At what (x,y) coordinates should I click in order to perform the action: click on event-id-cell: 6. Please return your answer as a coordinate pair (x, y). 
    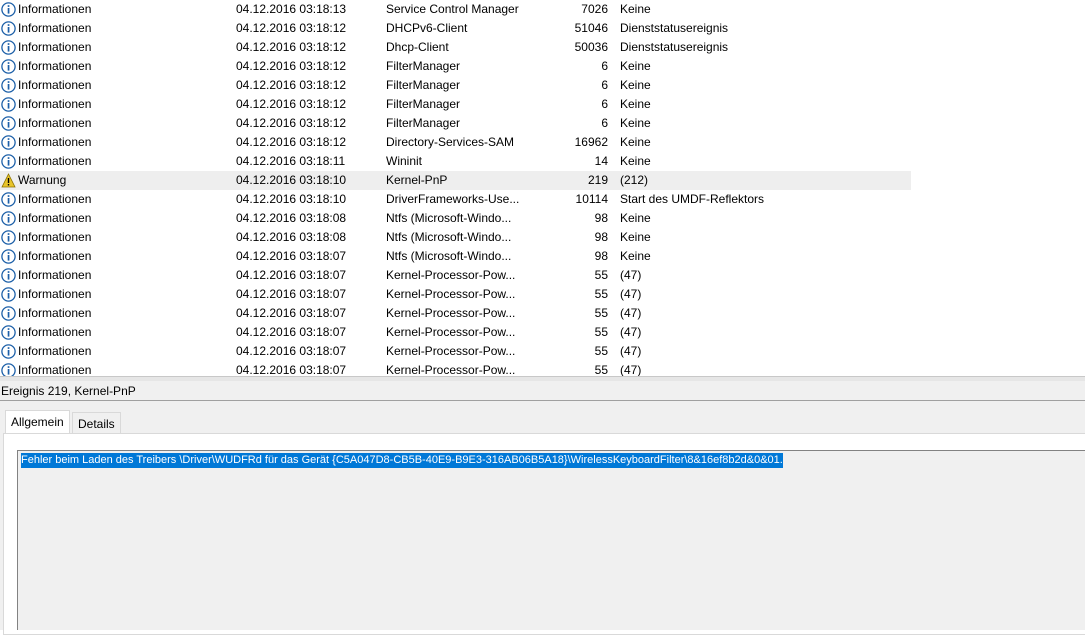
    Looking at the image, I should click on (604, 104).